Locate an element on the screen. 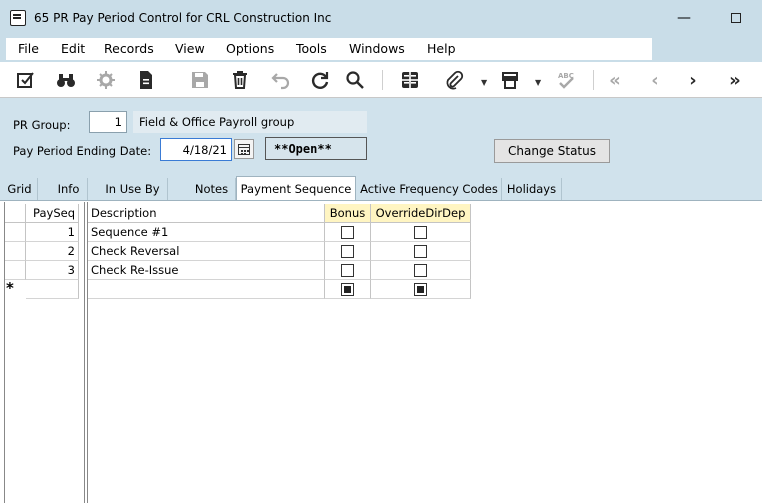  pay-period-label: Pay Period Ending Date: is located at coordinates (82, 151).